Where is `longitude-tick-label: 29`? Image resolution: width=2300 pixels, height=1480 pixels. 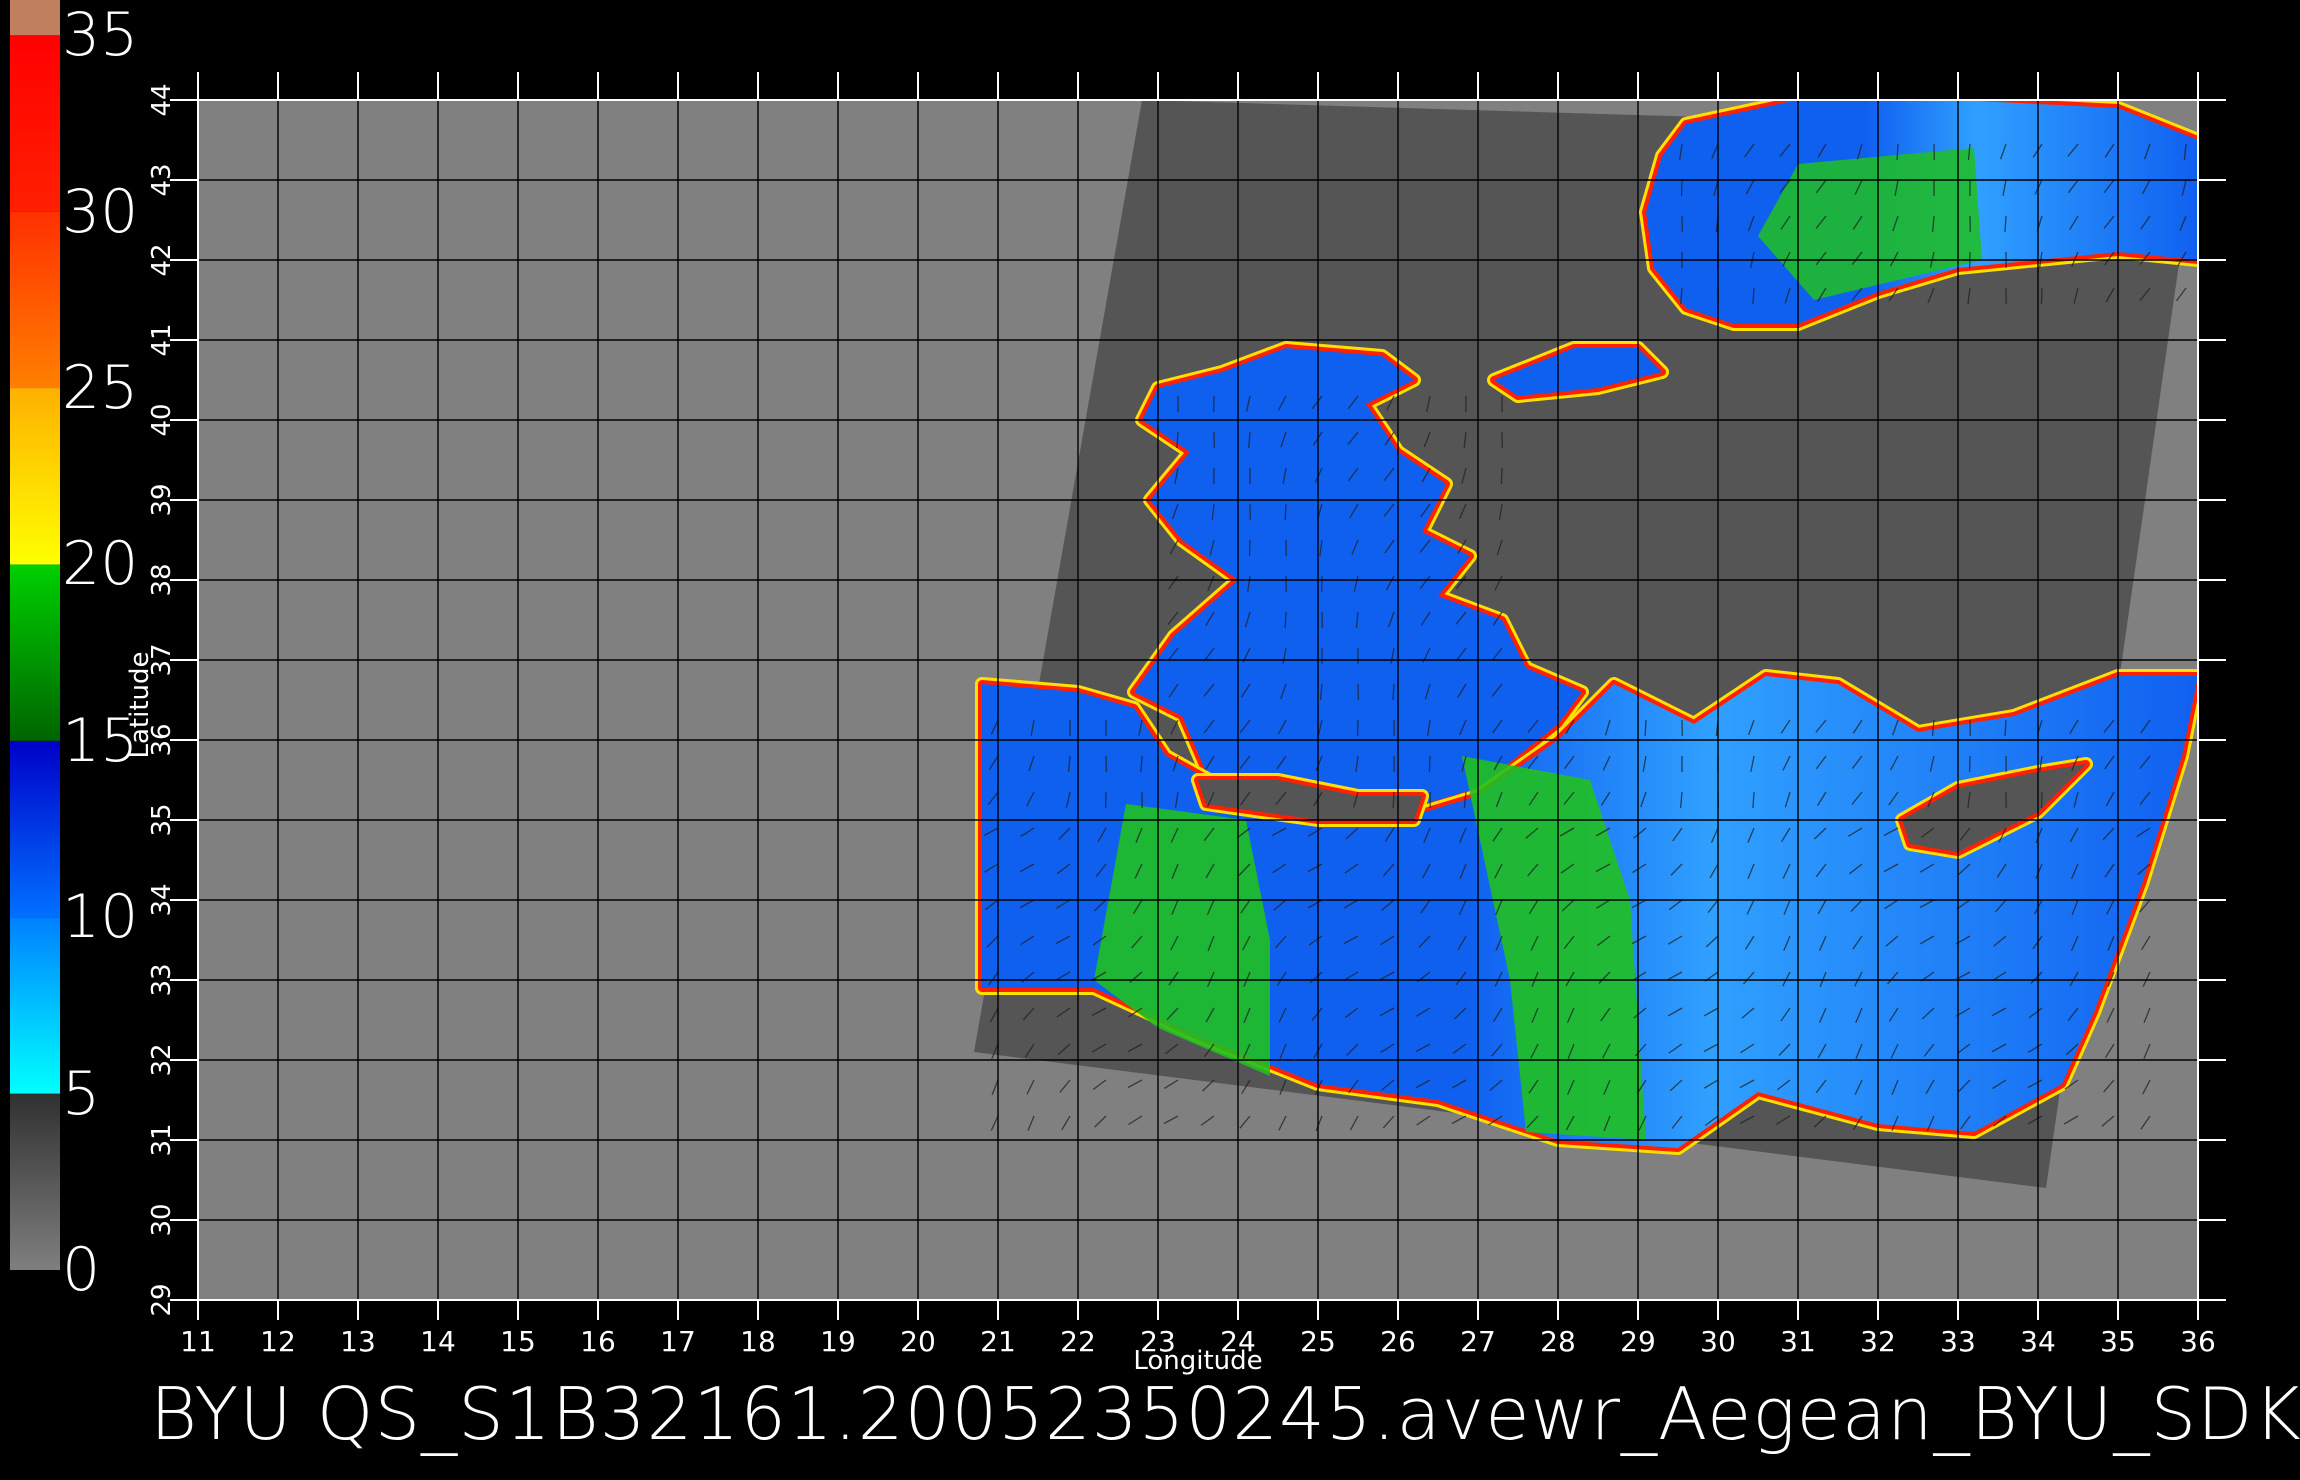 longitude-tick-label: 29 is located at coordinates (1638, 1341).